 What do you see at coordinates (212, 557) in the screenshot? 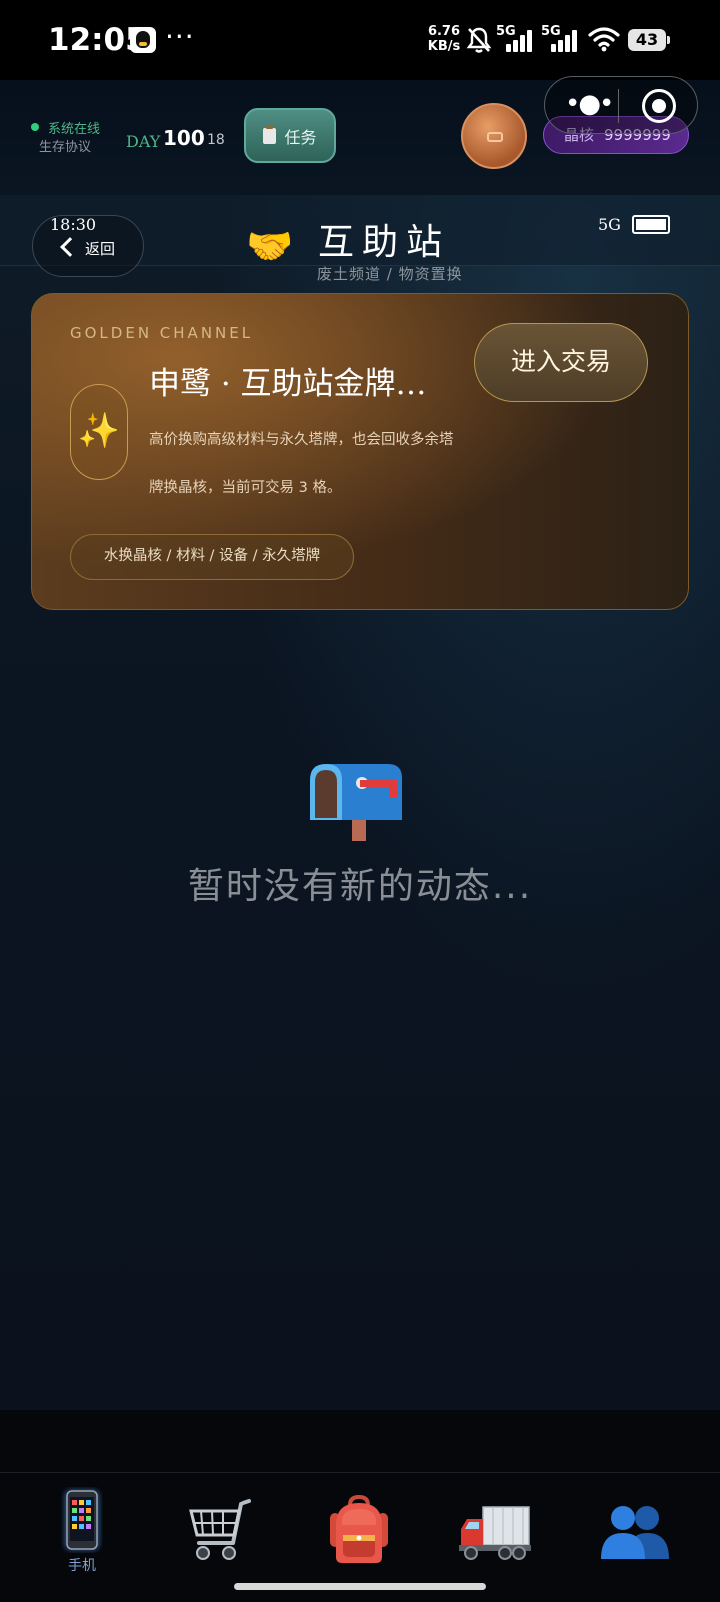
I see `card-category-tag: 水换晶核 / 材料 / 设备 / 永久塔牌` at bounding box center [212, 557].